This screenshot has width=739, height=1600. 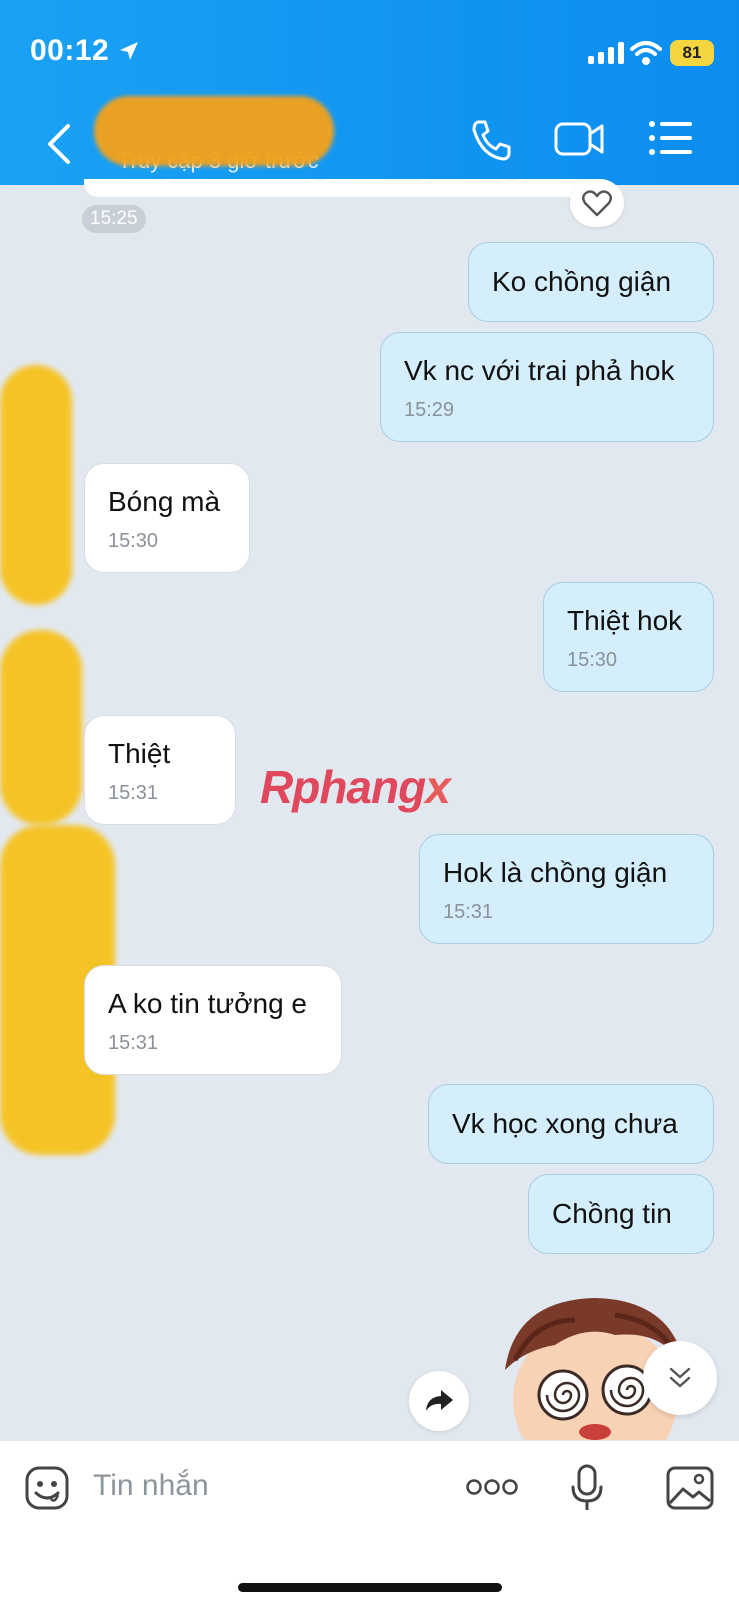 What do you see at coordinates (207, 1003) in the screenshot?
I see `message-text: A ko tin tưởng e` at bounding box center [207, 1003].